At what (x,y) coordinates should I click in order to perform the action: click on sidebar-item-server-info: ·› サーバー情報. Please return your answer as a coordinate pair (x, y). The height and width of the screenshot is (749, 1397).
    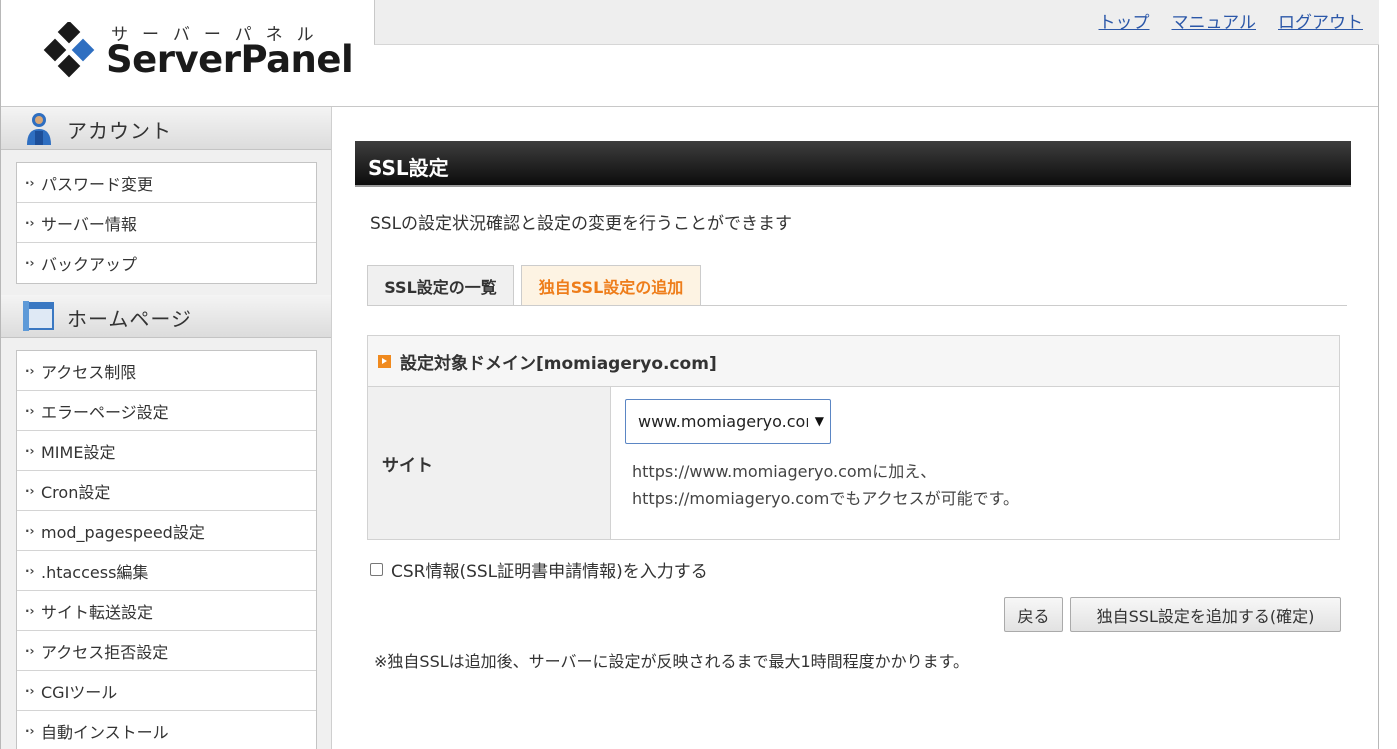
    Looking at the image, I should click on (166, 223).